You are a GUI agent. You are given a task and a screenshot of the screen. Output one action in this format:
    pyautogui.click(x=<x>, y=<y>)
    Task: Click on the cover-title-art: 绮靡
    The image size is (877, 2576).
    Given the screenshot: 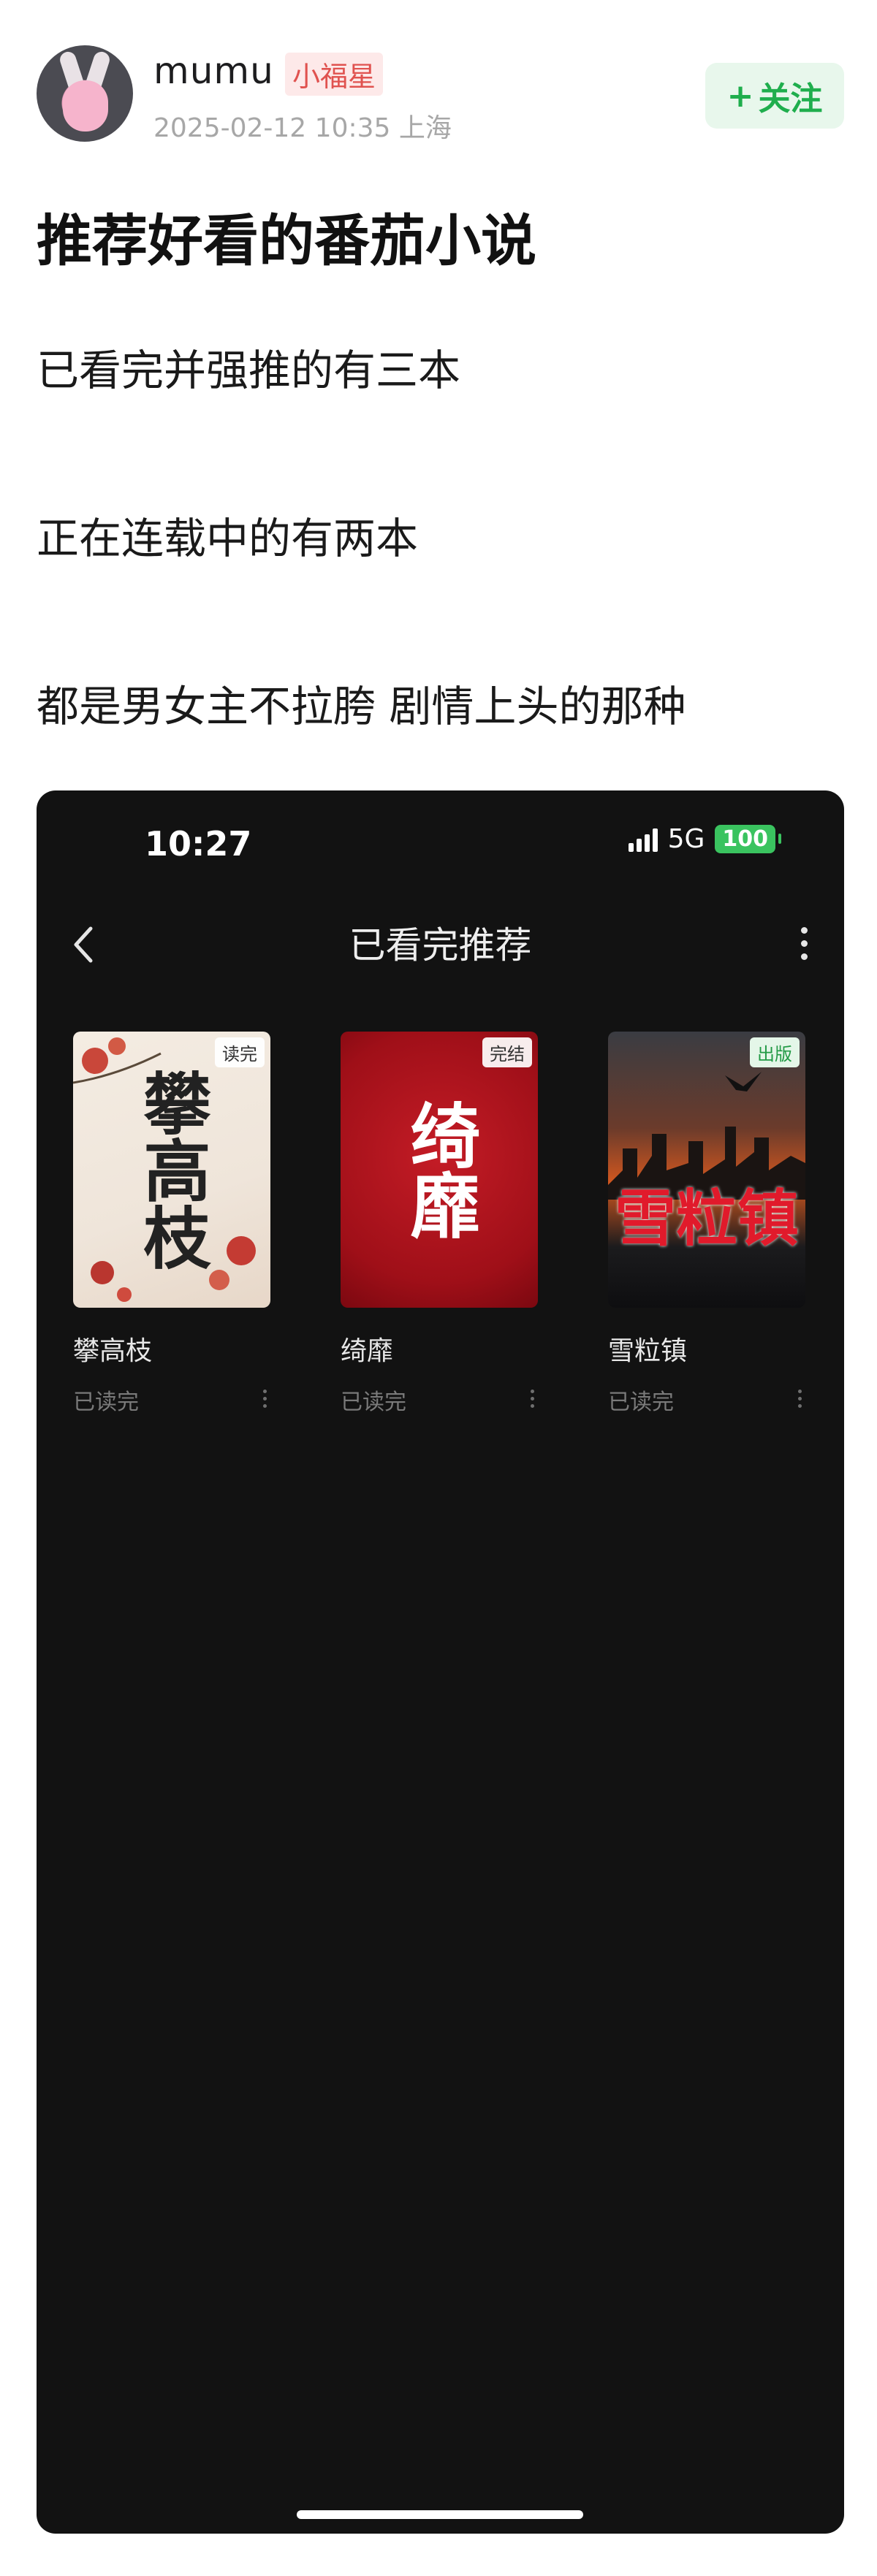 What is the action you would take?
    pyautogui.click(x=440, y=1170)
    